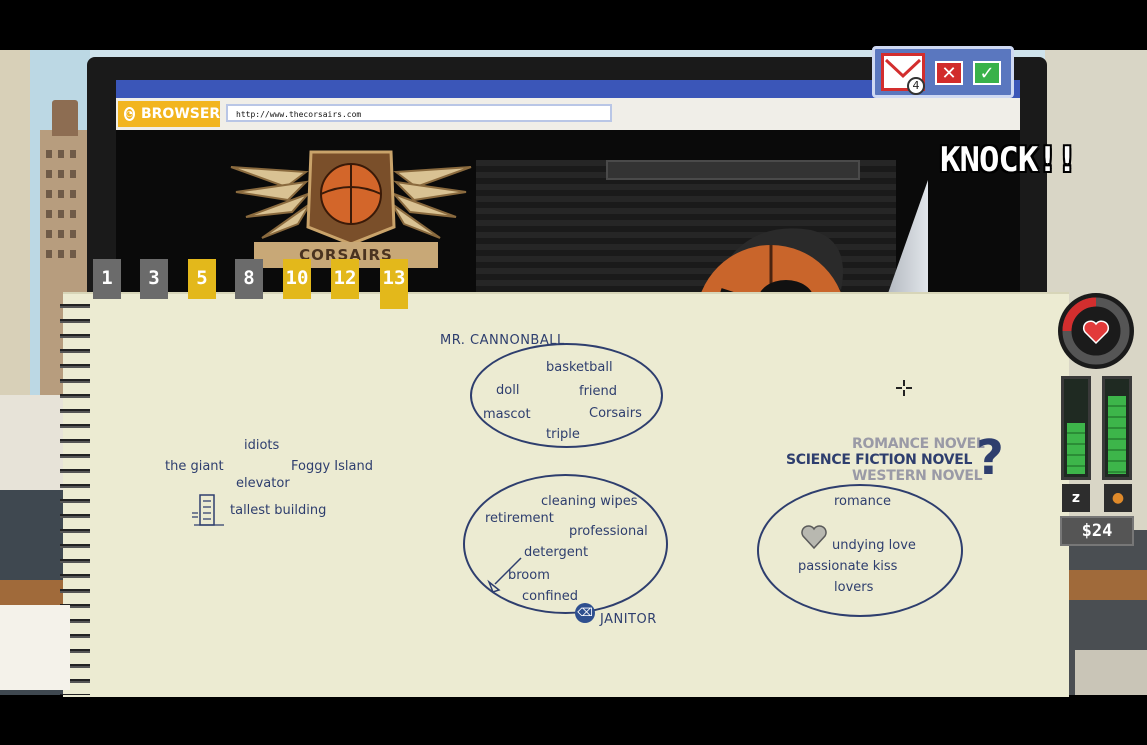  Describe the element at coordinates (615, 413) in the screenshot. I see `word-corsairs: Corsairs` at that location.